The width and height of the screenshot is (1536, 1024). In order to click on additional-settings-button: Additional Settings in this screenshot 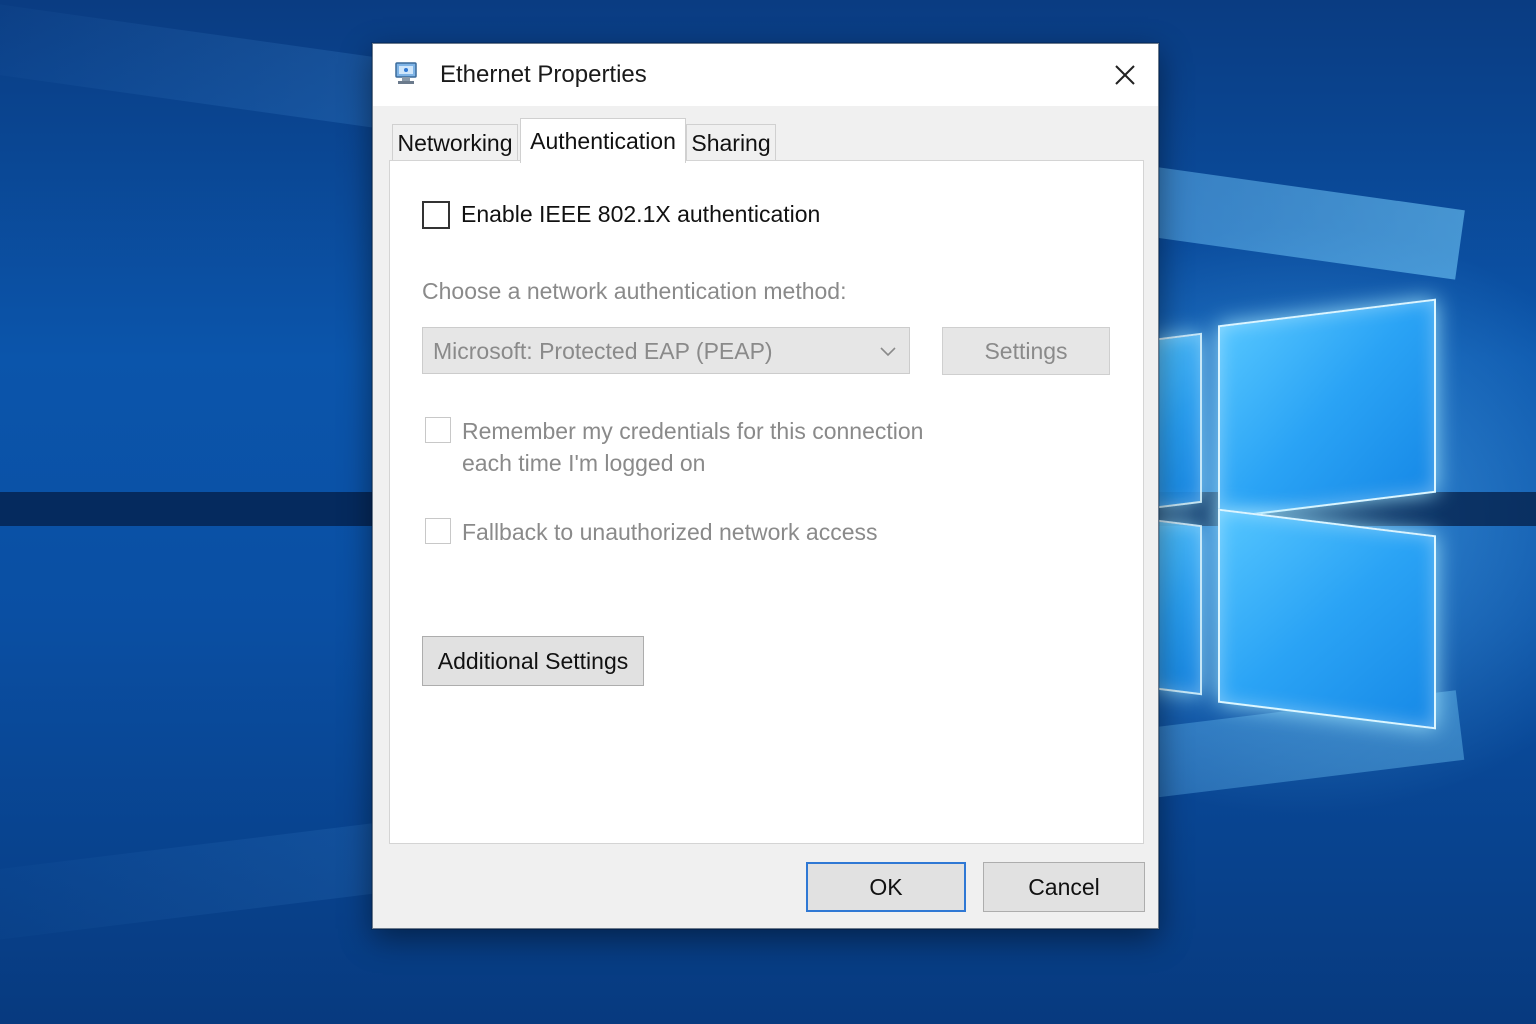, I will do `click(533, 661)`.